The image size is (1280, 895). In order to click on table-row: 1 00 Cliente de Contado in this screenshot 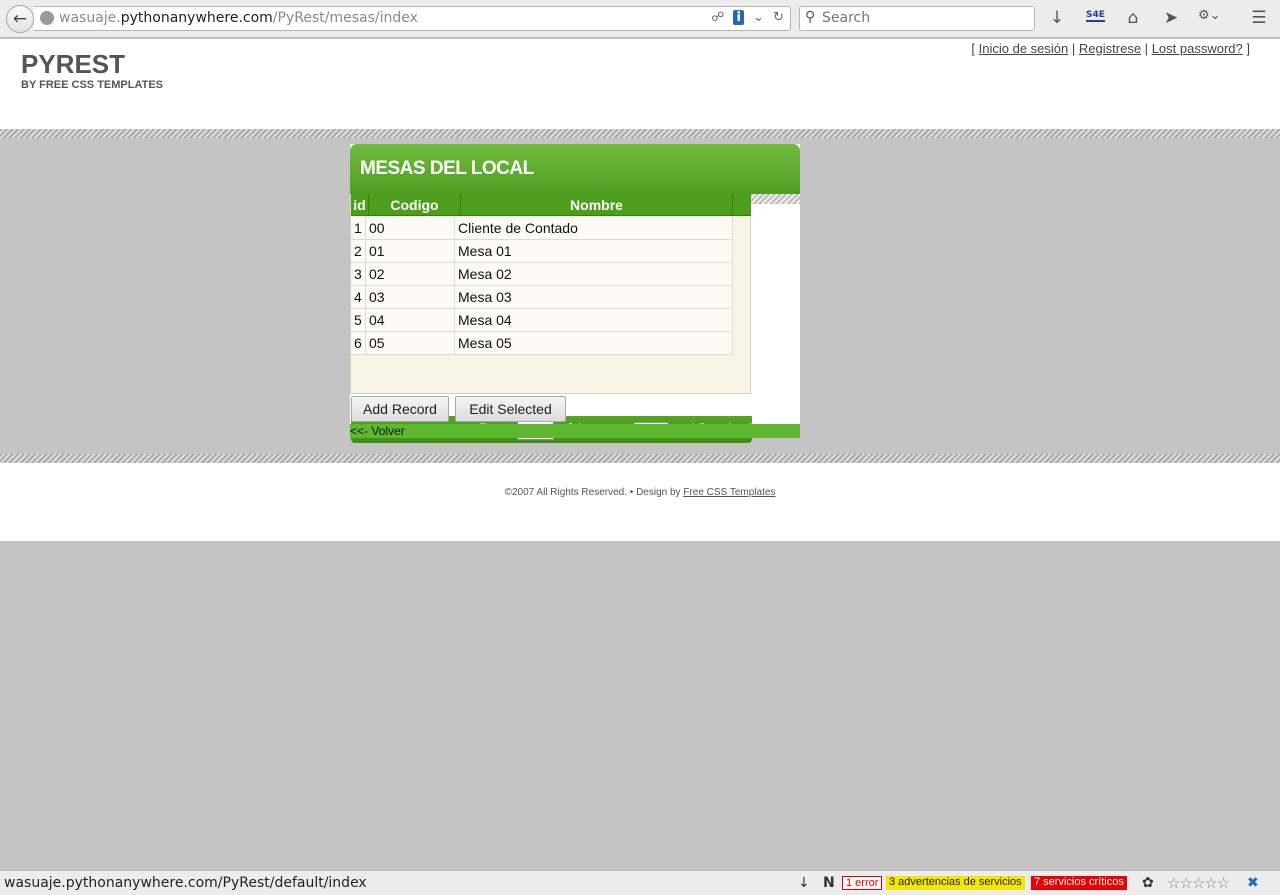, I will do `click(542, 228)`.